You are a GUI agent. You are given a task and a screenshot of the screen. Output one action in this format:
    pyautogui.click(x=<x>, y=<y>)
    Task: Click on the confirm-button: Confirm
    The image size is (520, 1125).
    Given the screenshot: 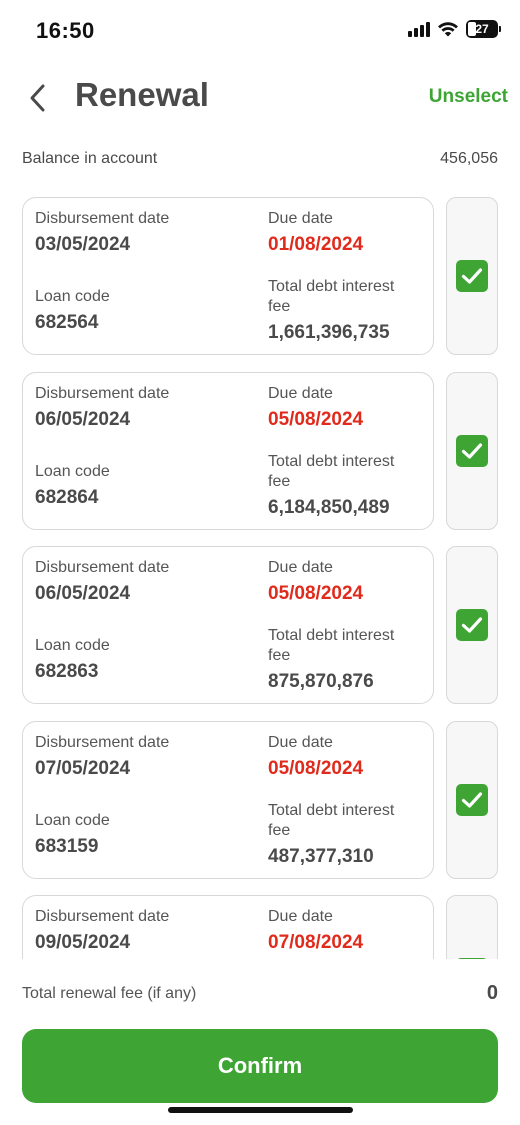 What is the action you would take?
    pyautogui.click(x=260, y=1066)
    